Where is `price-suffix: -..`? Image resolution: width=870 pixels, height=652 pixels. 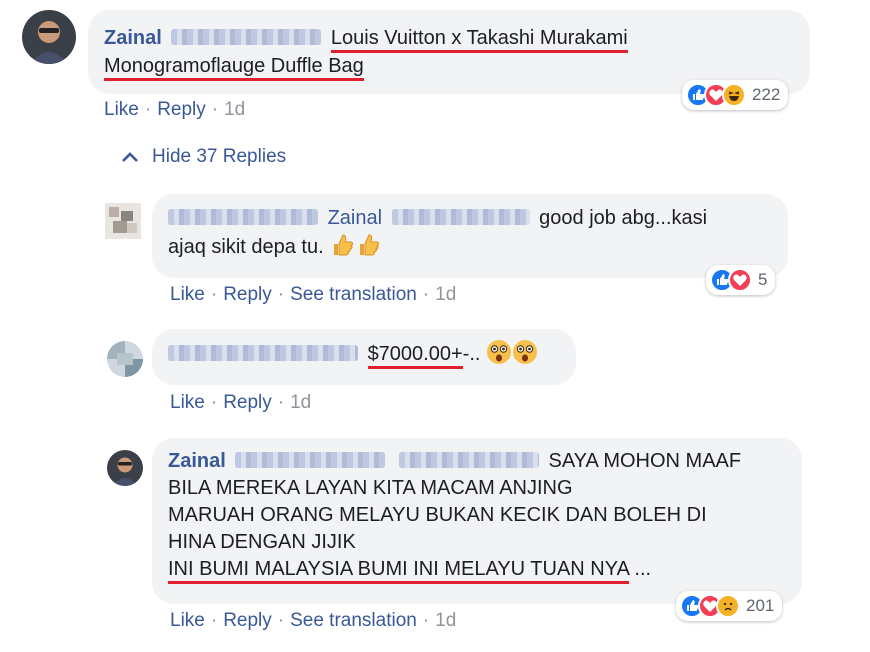 price-suffix: -.. is located at coordinates (471, 354).